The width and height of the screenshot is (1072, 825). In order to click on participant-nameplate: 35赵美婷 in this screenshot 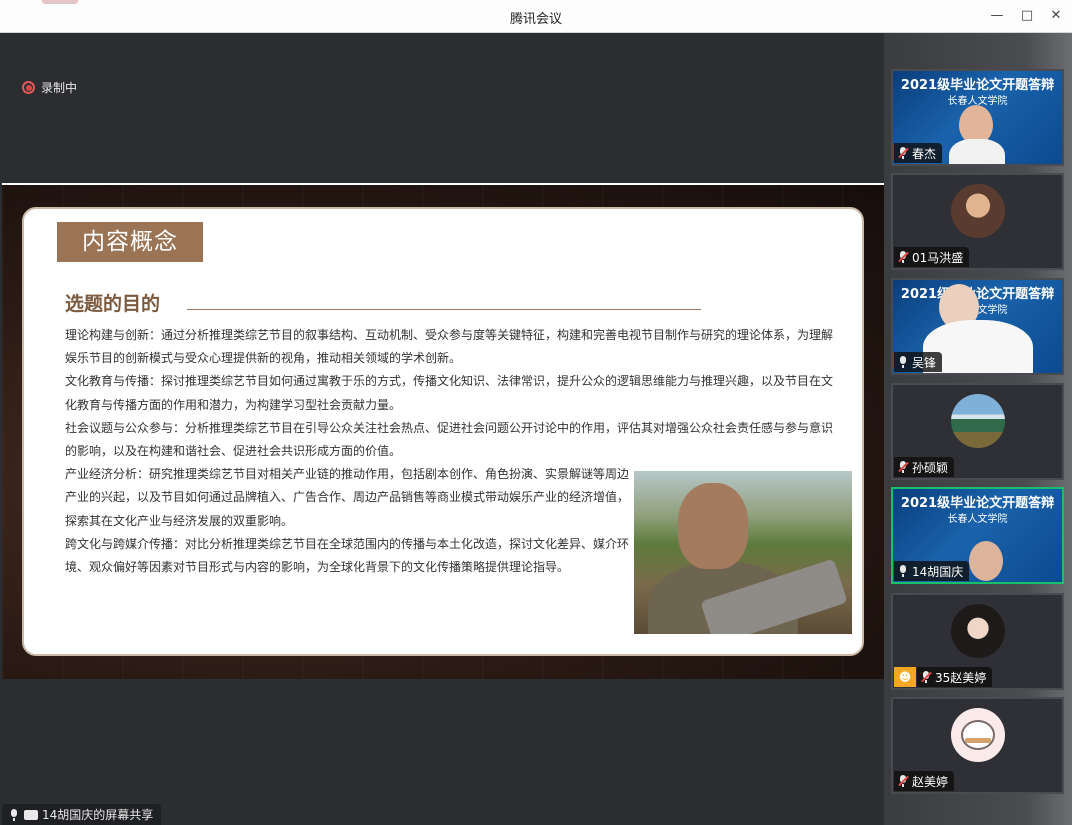, I will do `click(955, 677)`.